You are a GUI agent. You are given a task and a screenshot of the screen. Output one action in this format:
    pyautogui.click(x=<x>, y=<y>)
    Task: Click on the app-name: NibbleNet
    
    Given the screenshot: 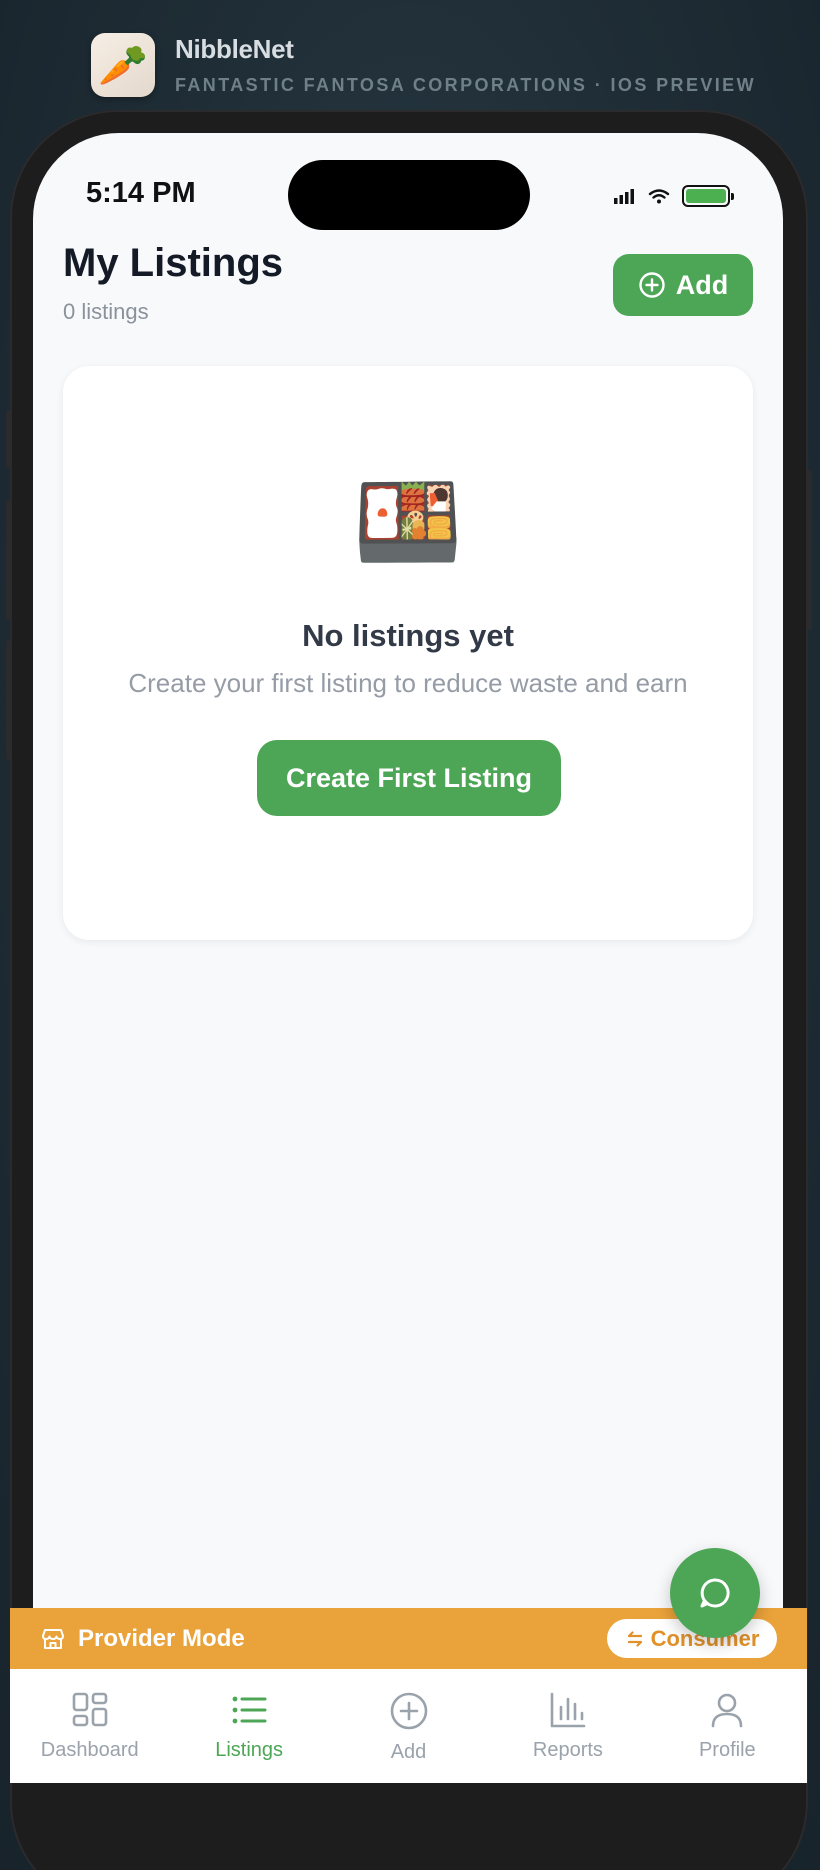 What is the action you would take?
    pyautogui.click(x=234, y=49)
    